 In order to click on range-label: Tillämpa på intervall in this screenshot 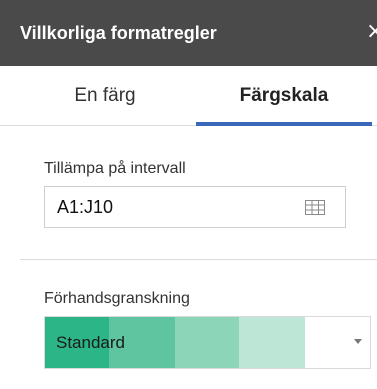, I will do `click(115, 168)`.